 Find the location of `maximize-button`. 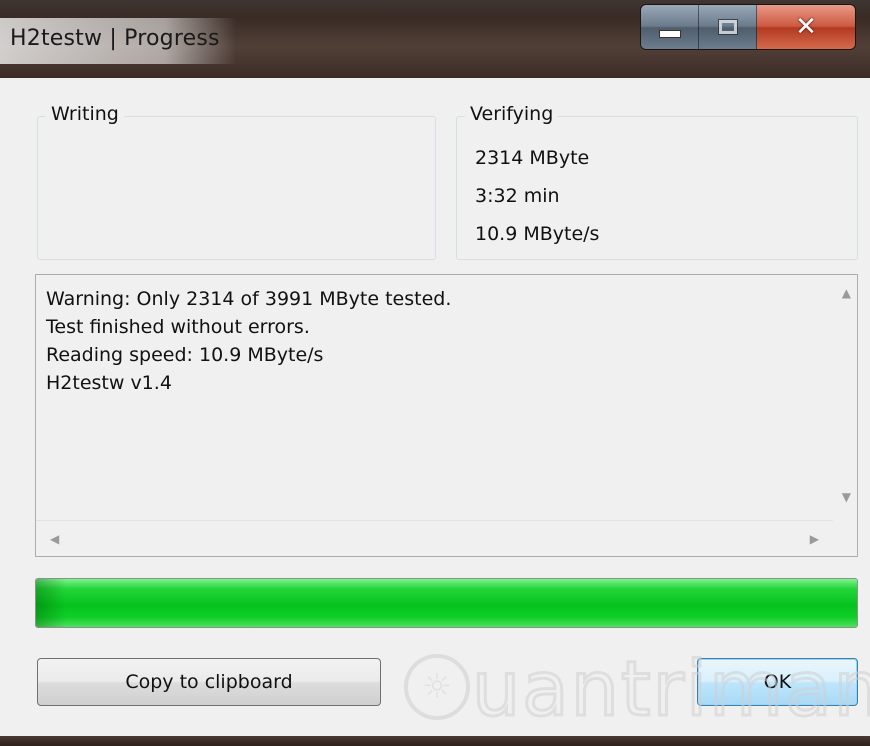

maximize-button is located at coordinates (728, 27).